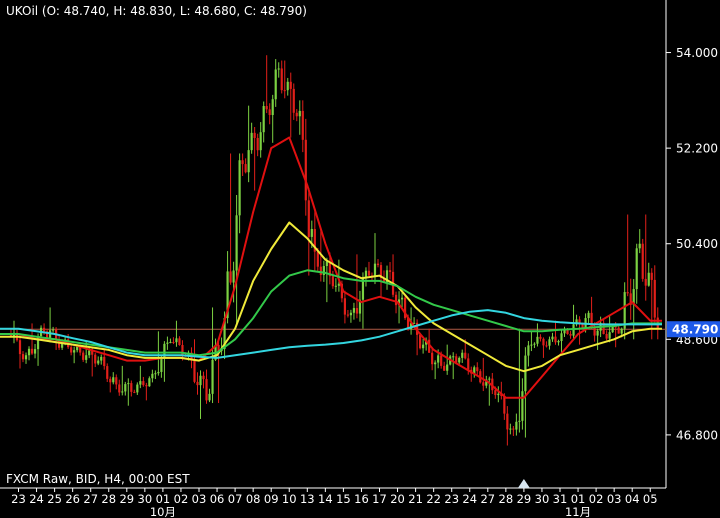 The height and width of the screenshot is (518, 720). Describe the element at coordinates (199, 499) in the screenshot. I see `x-tick-label: 03` at that location.